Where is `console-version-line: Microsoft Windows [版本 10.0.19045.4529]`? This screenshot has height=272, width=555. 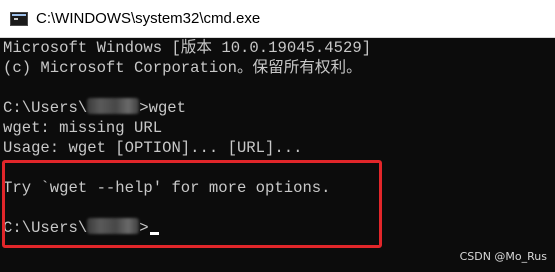
console-version-line: Microsoft Windows [版本 10.0.19045.4529] is located at coordinates (187, 48).